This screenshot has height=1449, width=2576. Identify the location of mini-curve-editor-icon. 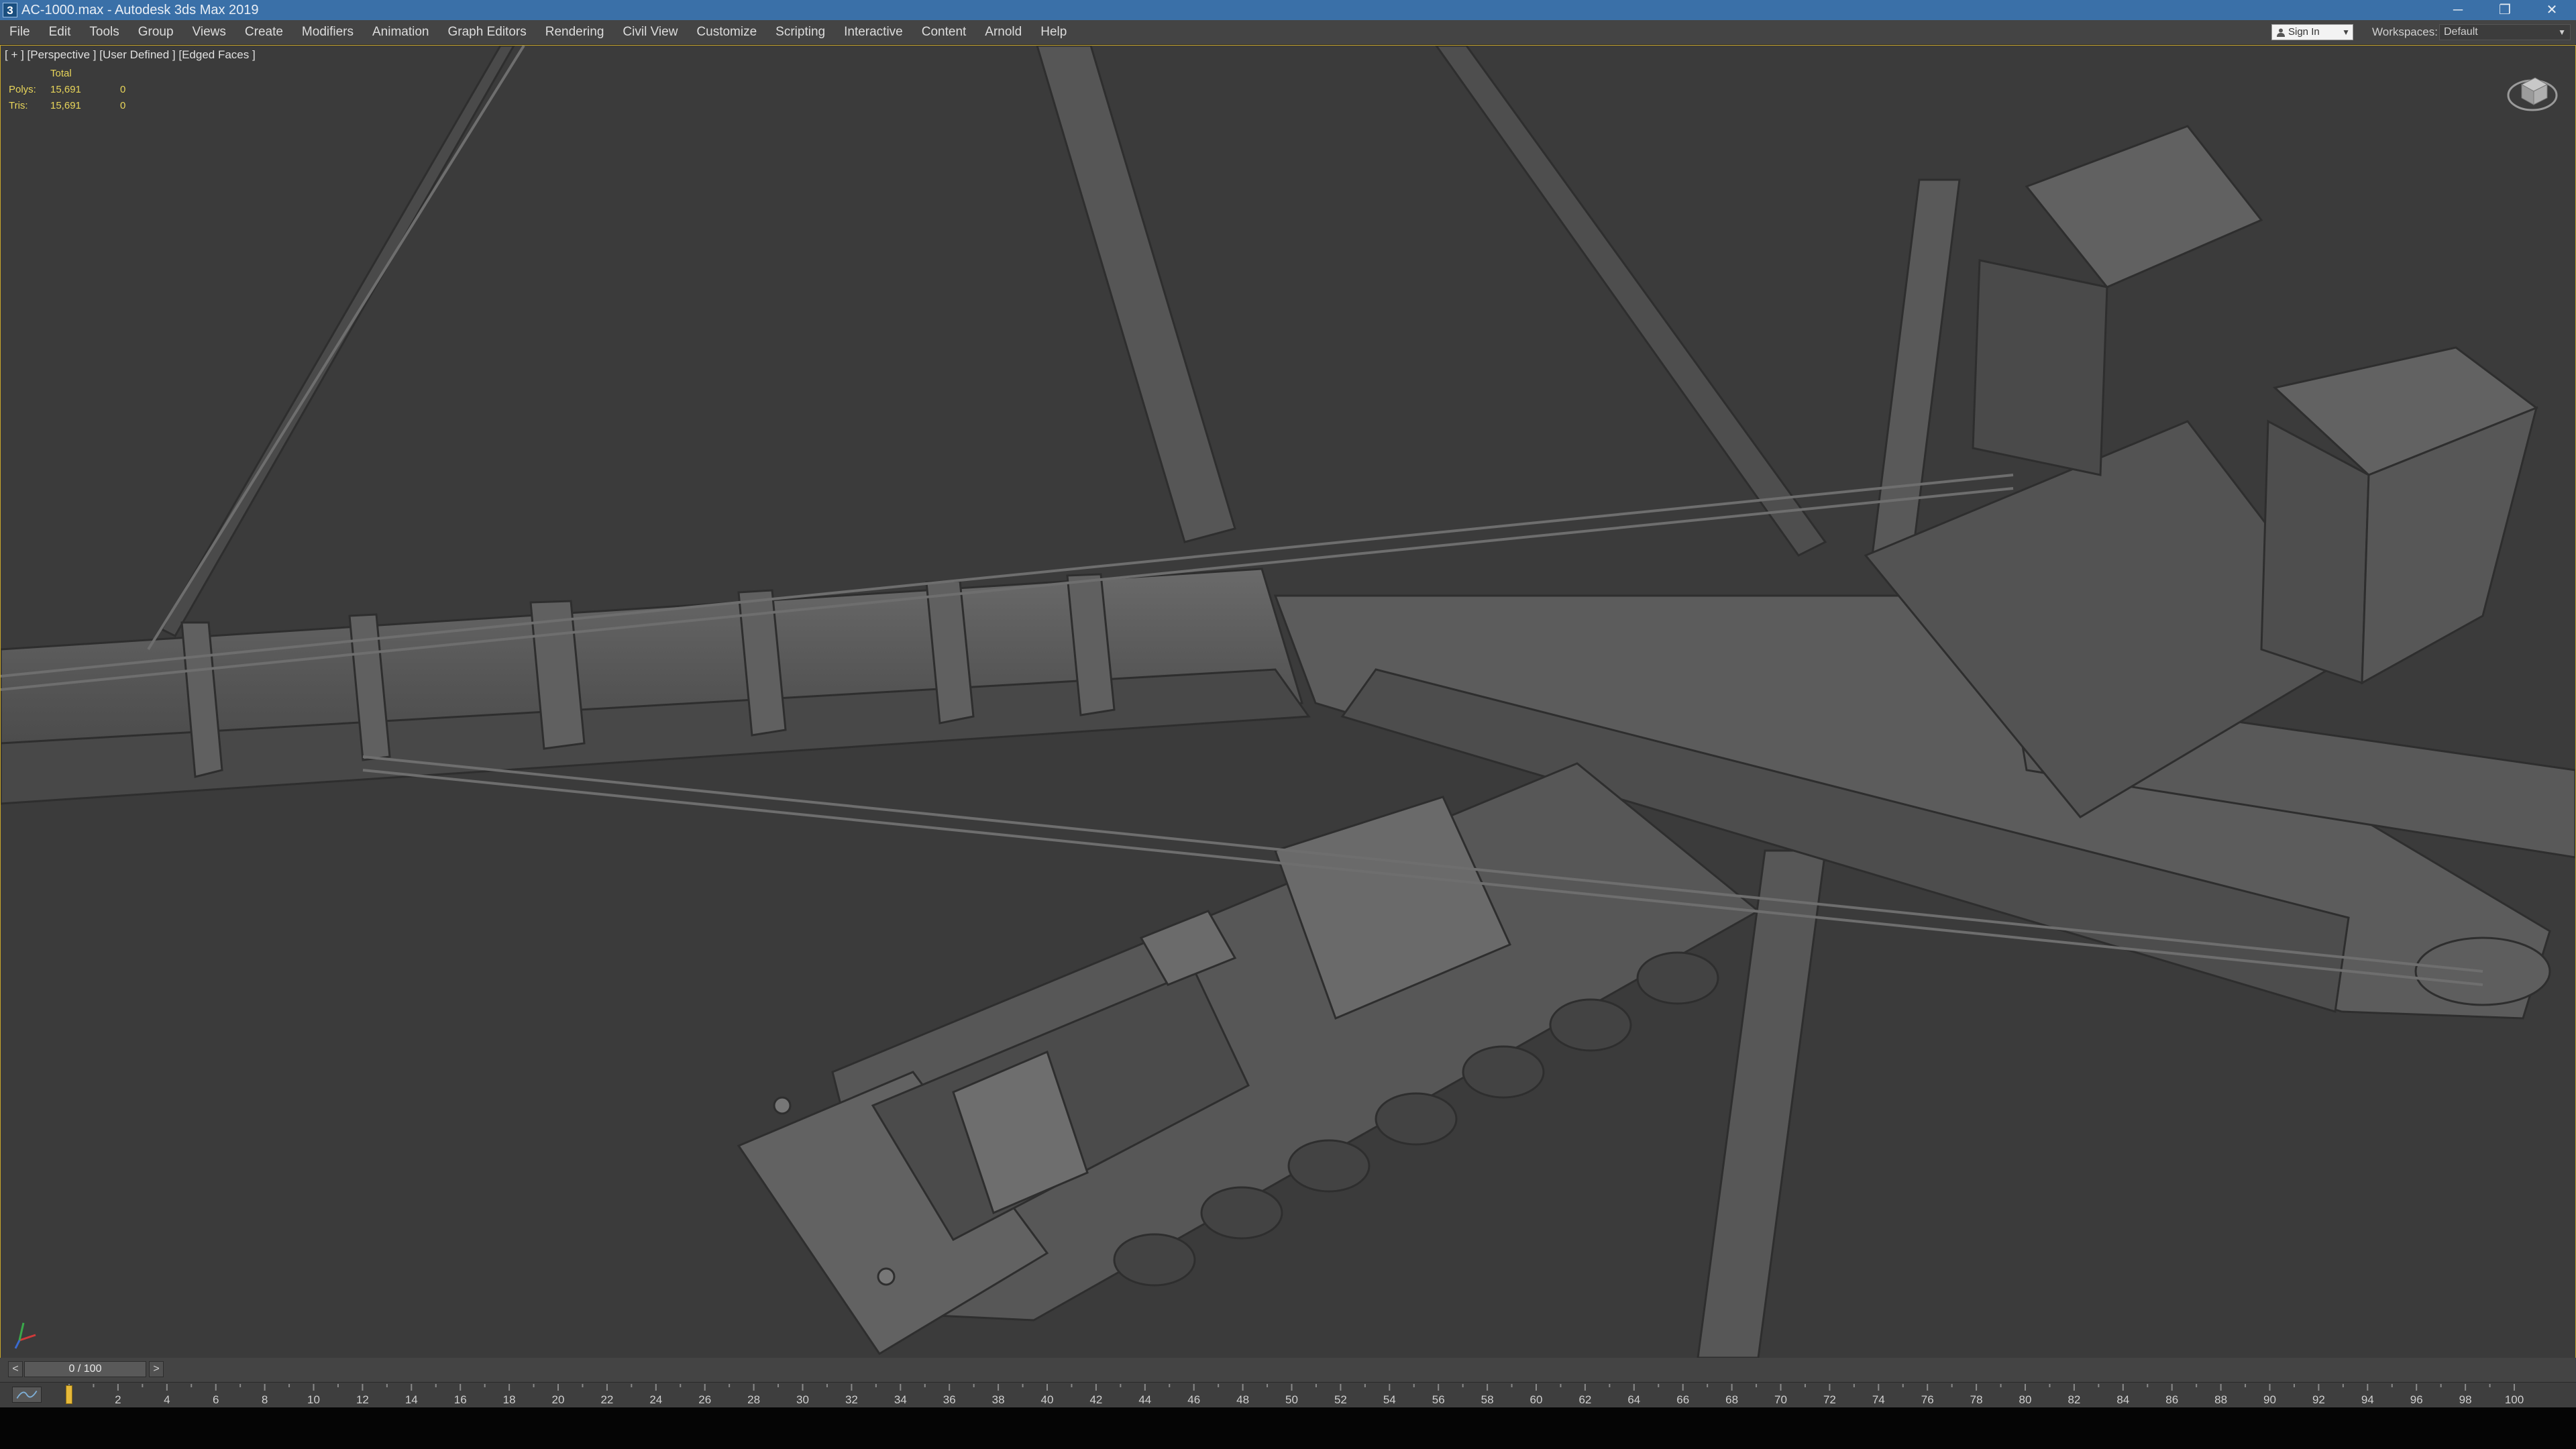
(27, 1395).